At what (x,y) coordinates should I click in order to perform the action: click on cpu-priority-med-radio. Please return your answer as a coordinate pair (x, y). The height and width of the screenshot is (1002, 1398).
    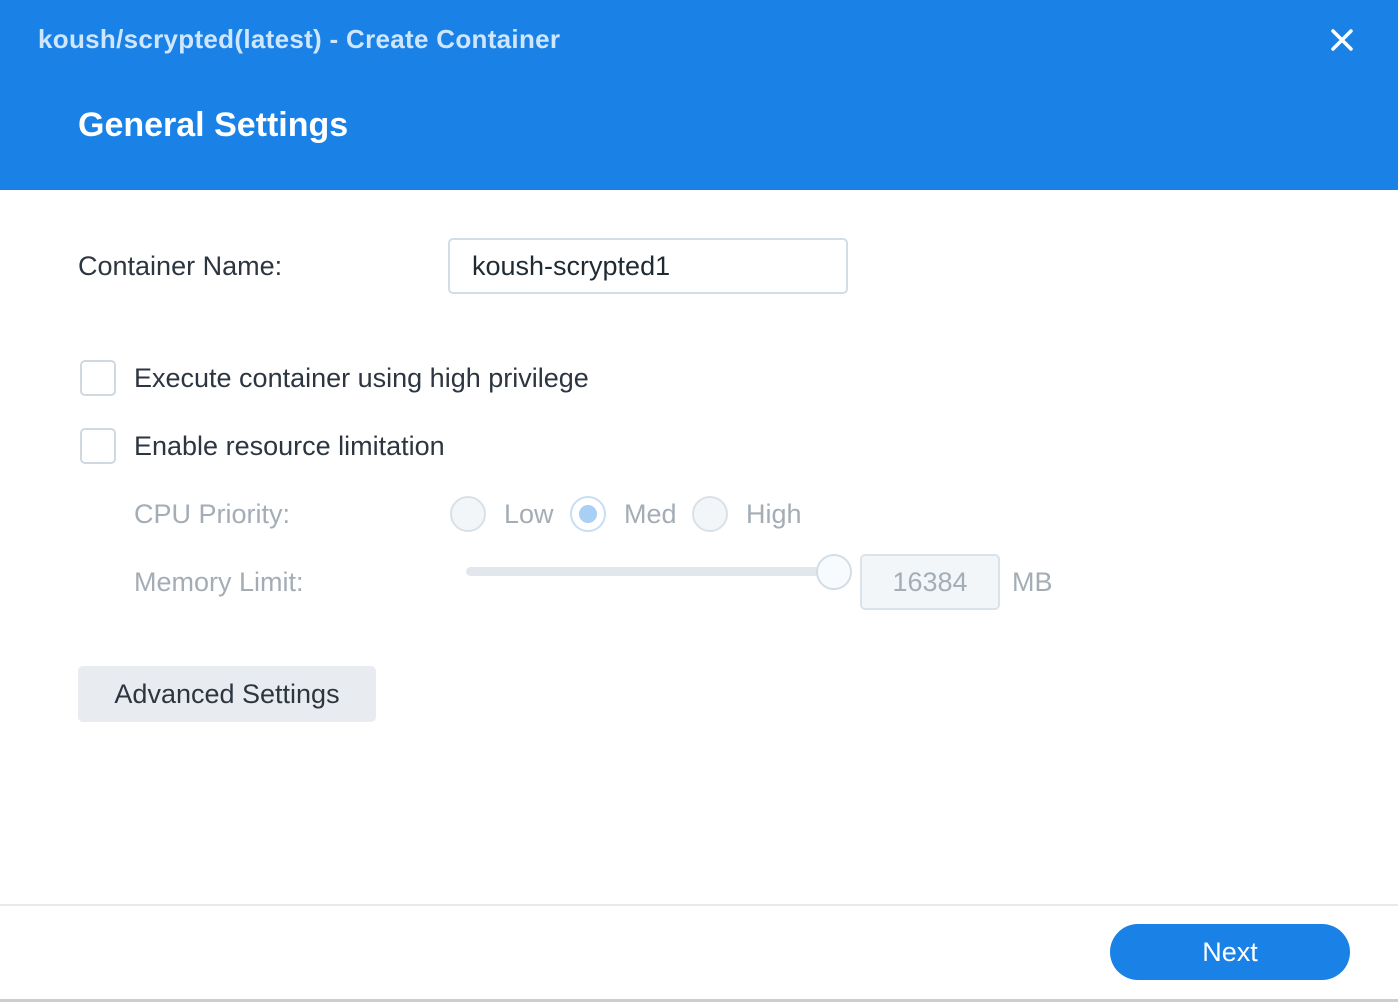
    Looking at the image, I should click on (588, 514).